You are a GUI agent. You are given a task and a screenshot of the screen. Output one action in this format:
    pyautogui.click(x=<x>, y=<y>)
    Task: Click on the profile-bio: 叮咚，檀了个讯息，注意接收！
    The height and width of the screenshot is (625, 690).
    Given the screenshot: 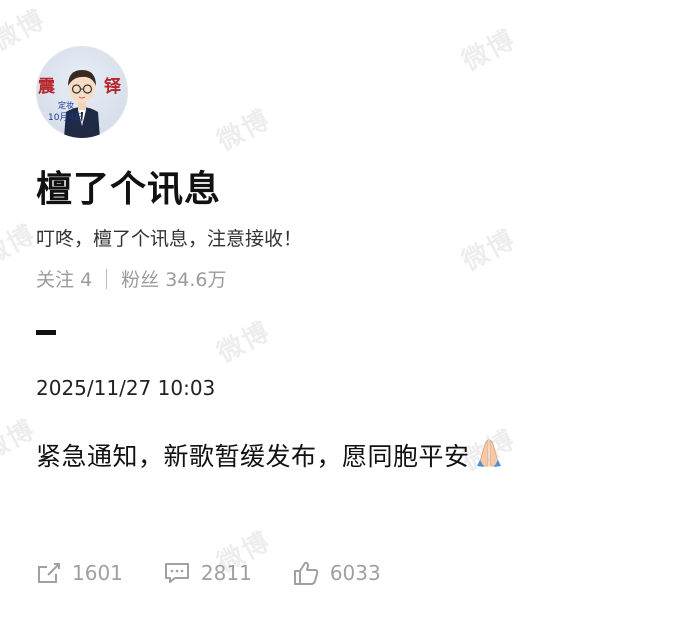 What is the action you would take?
    pyautogui.click(x=169, y=239)
    